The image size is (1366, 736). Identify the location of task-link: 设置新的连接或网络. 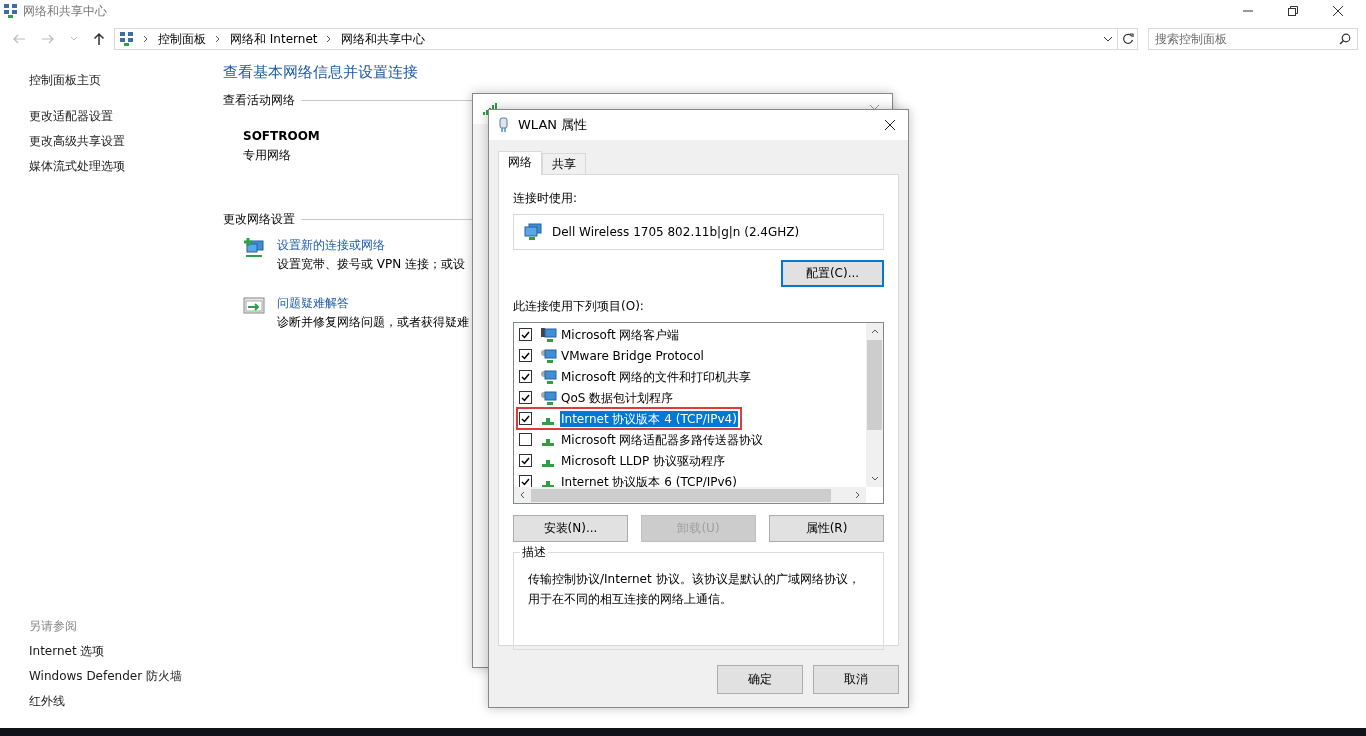
(371, 245).